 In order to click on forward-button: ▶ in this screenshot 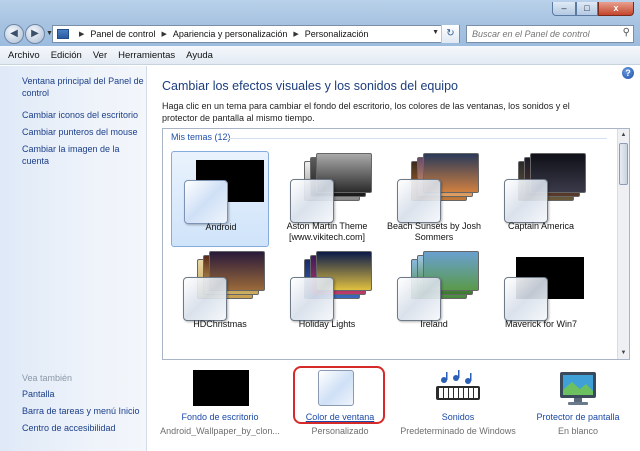, I will do `click(35, 34)`.